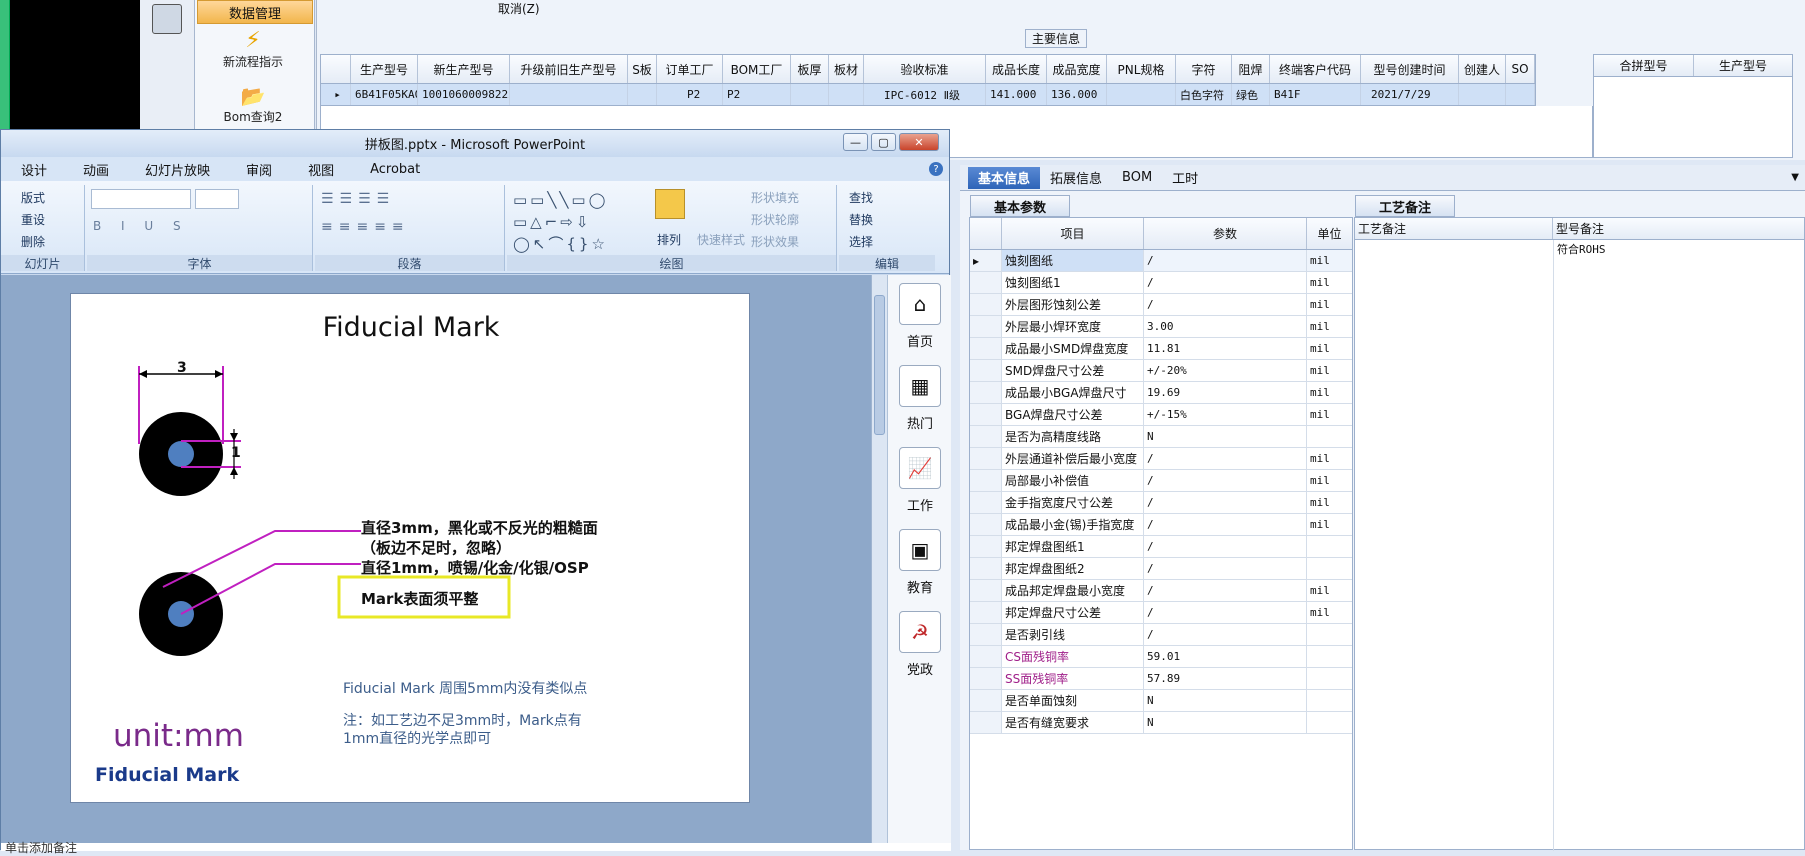 This screenshot has width=1805, height=856. I want to click on table-cell: 绿色, so click(1251, 94).